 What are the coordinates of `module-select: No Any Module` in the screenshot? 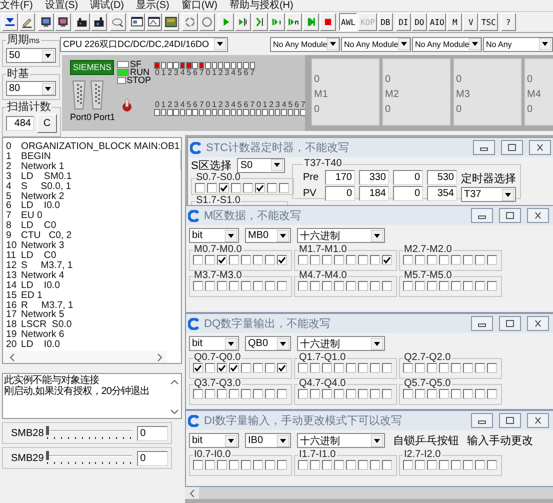 It's located at (305, 44).